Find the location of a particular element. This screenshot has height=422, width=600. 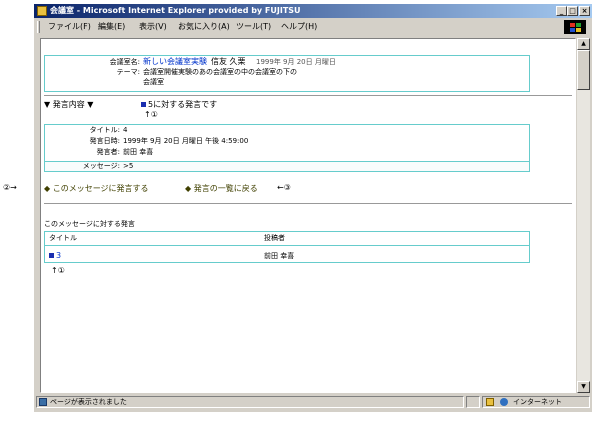

scroll-down-button: ▼ is located at coordinates (583, 387).